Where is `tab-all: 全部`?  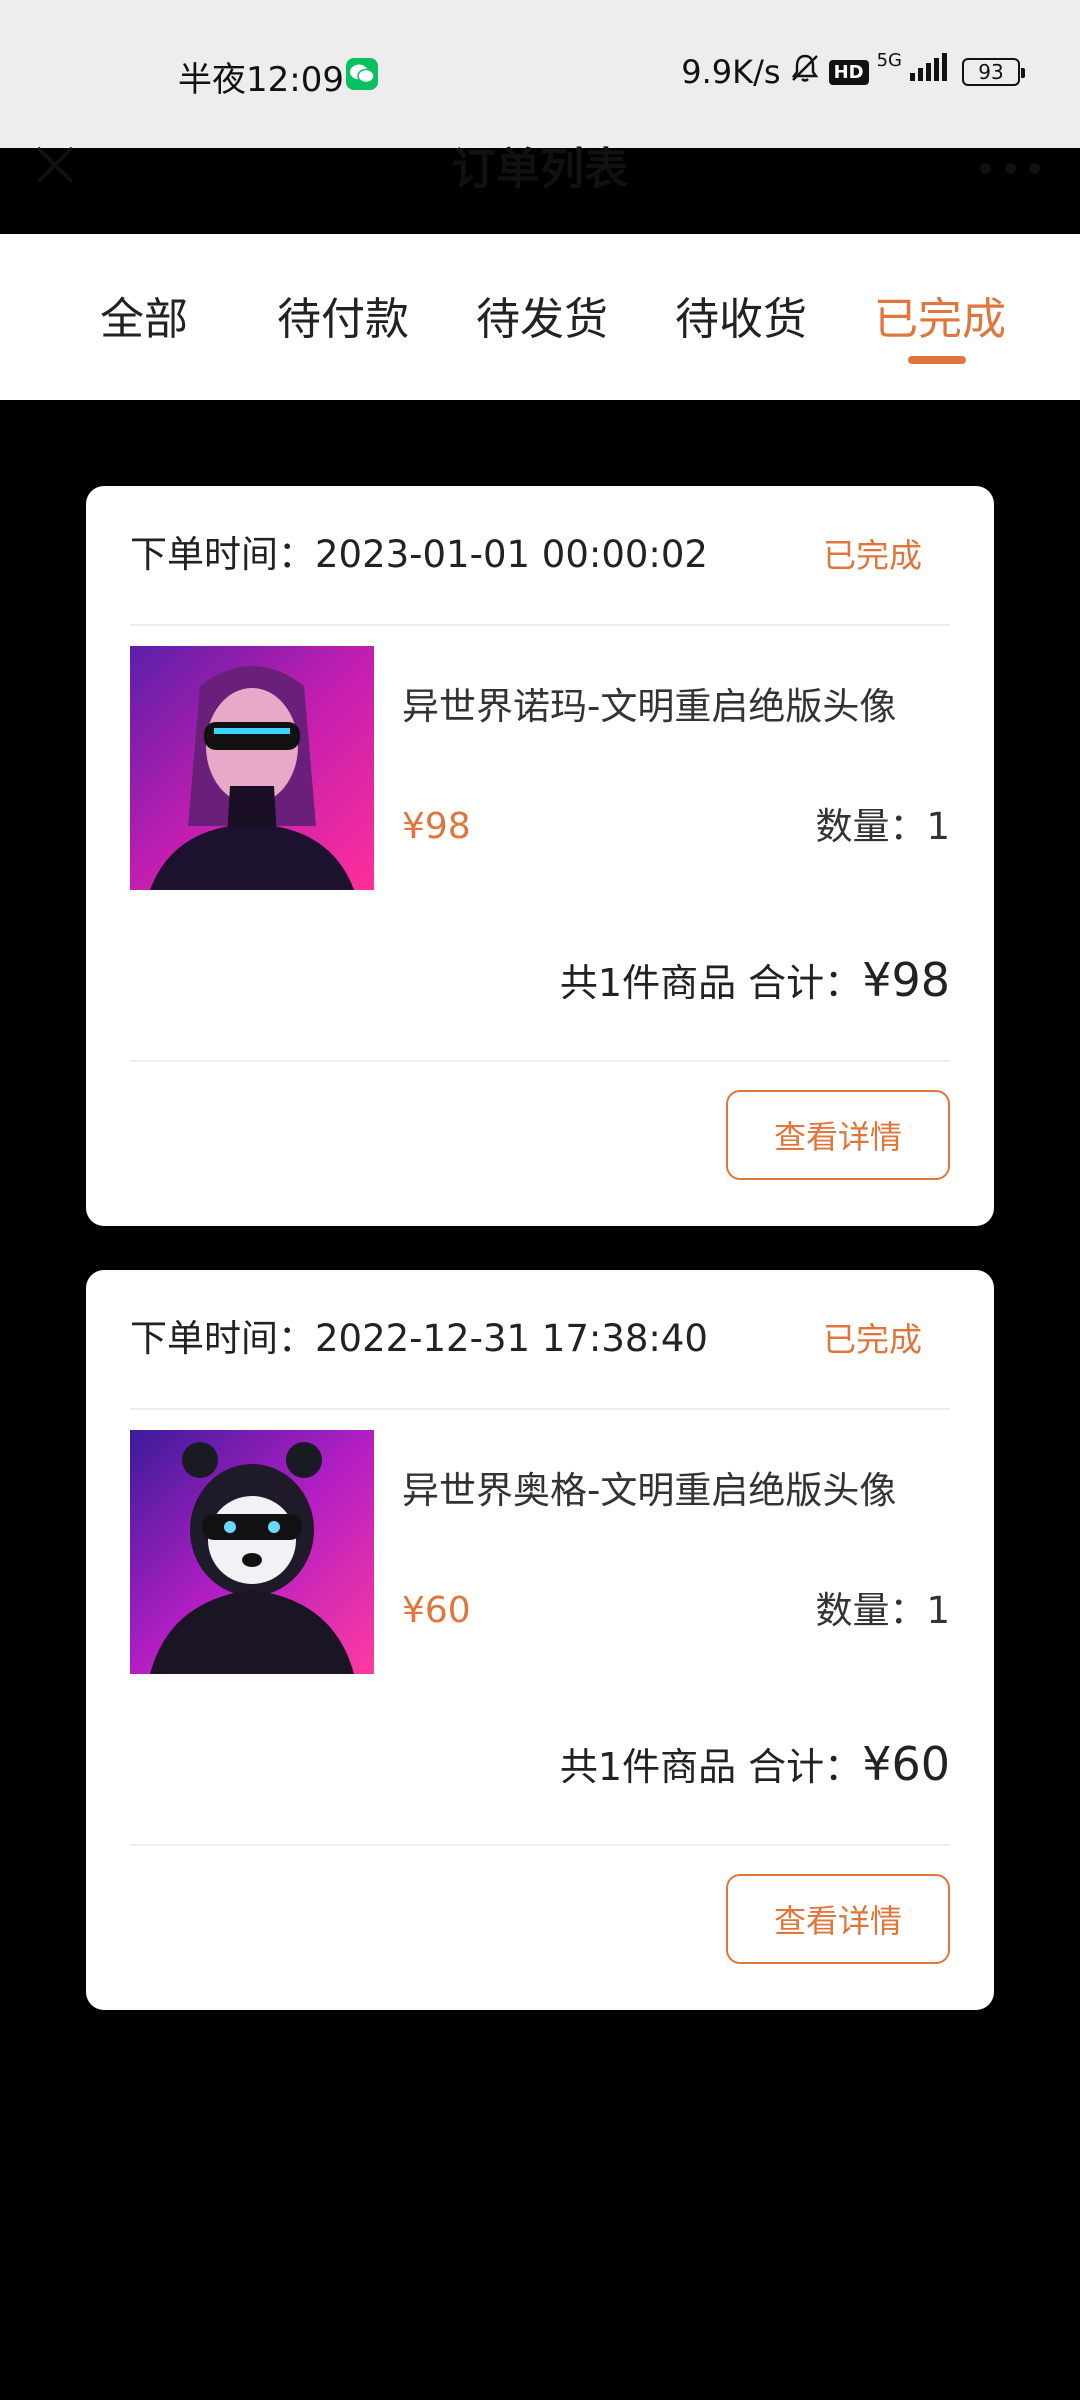
tab-all: 全部 is located at coordinates (144, 320).